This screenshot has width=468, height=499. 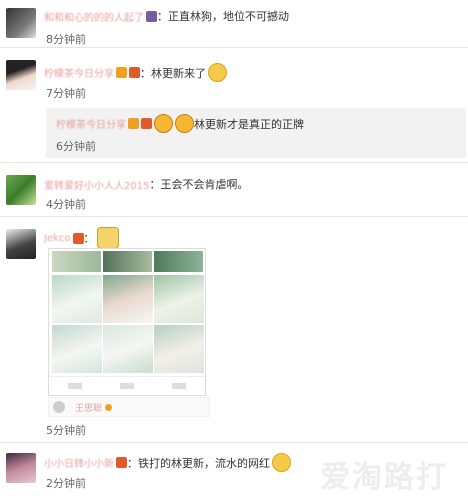 What do you see at coordinates (384, 477) in the screenshot?
I see `watermark: 爱淘路打` at bounding box center [384, 477].